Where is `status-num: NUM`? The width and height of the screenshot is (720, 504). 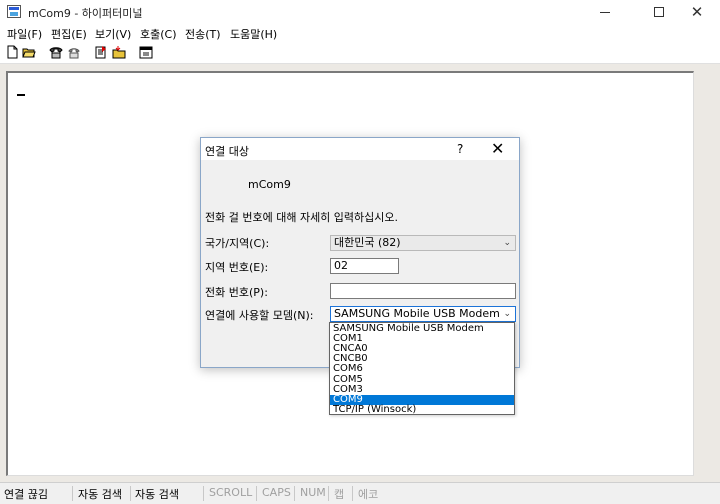
status-num: NUM is located at coordinates (313, 492).